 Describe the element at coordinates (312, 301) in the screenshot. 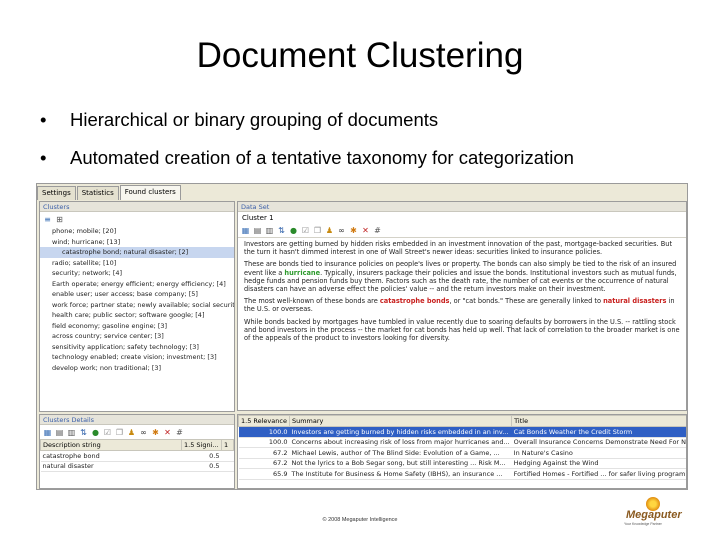

I see `text-segment: The most well-known of these bonds are` at that location.